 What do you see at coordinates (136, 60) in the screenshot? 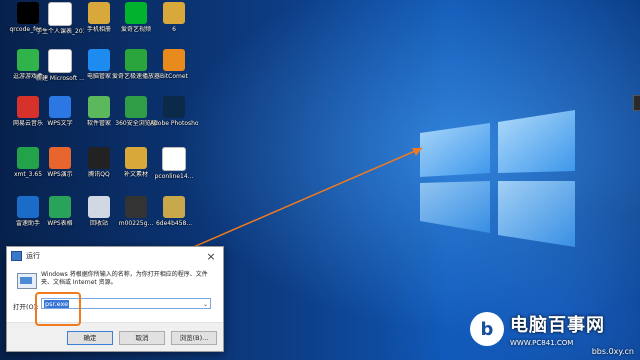
I see `player-icon` at bounding box center [136, 60].